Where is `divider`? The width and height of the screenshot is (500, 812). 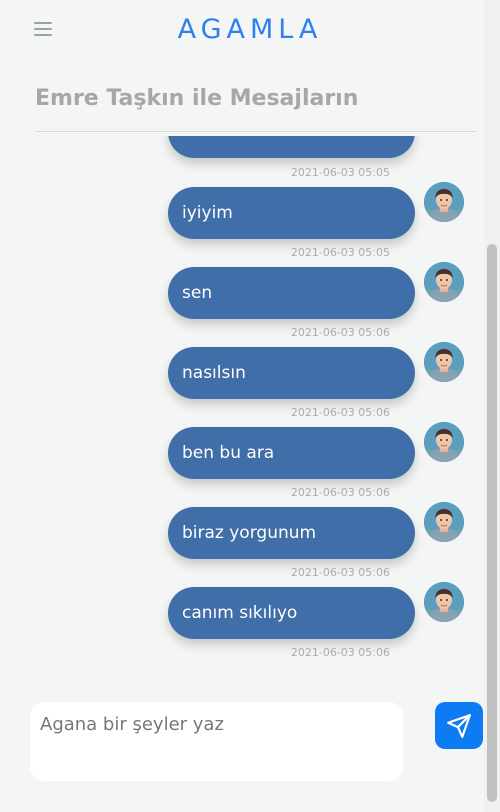 divider is located at coordinates (256, 131).